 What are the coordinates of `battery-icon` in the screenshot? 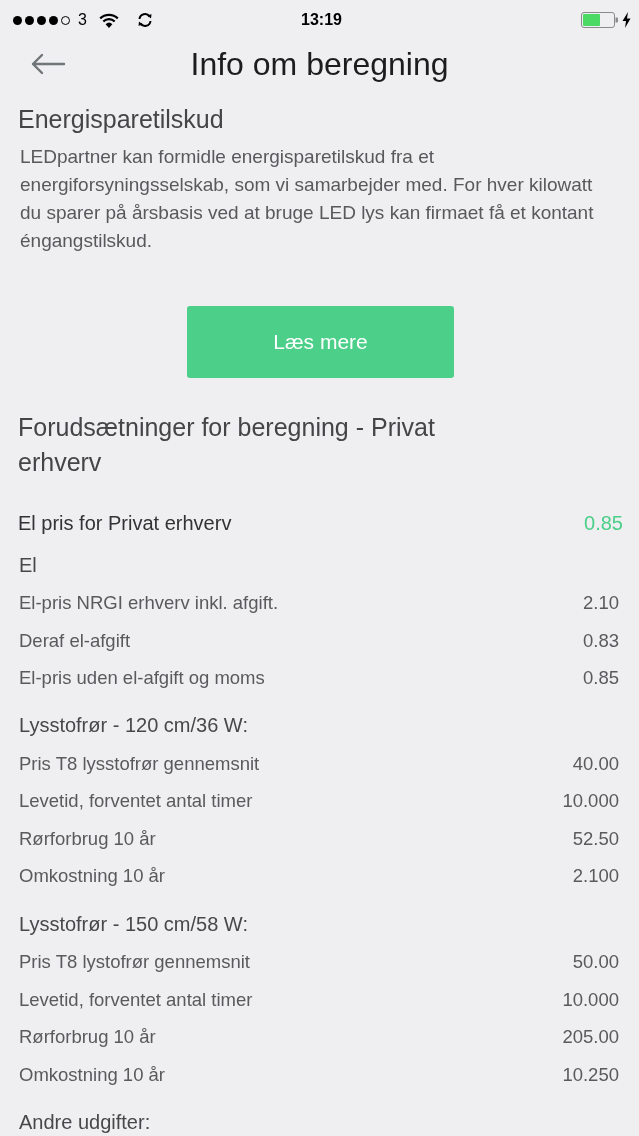 It's located at (600, 20).